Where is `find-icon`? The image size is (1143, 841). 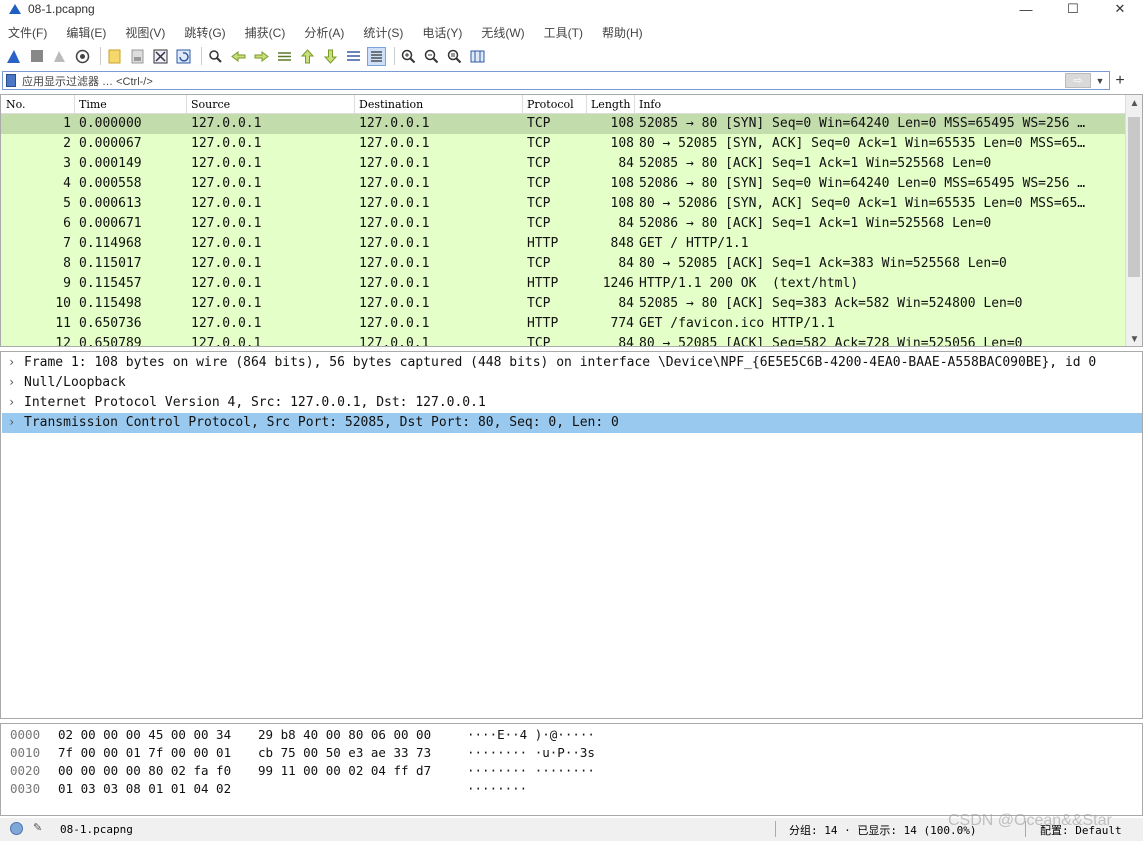 find-icon is located at coordinates (215, 56).